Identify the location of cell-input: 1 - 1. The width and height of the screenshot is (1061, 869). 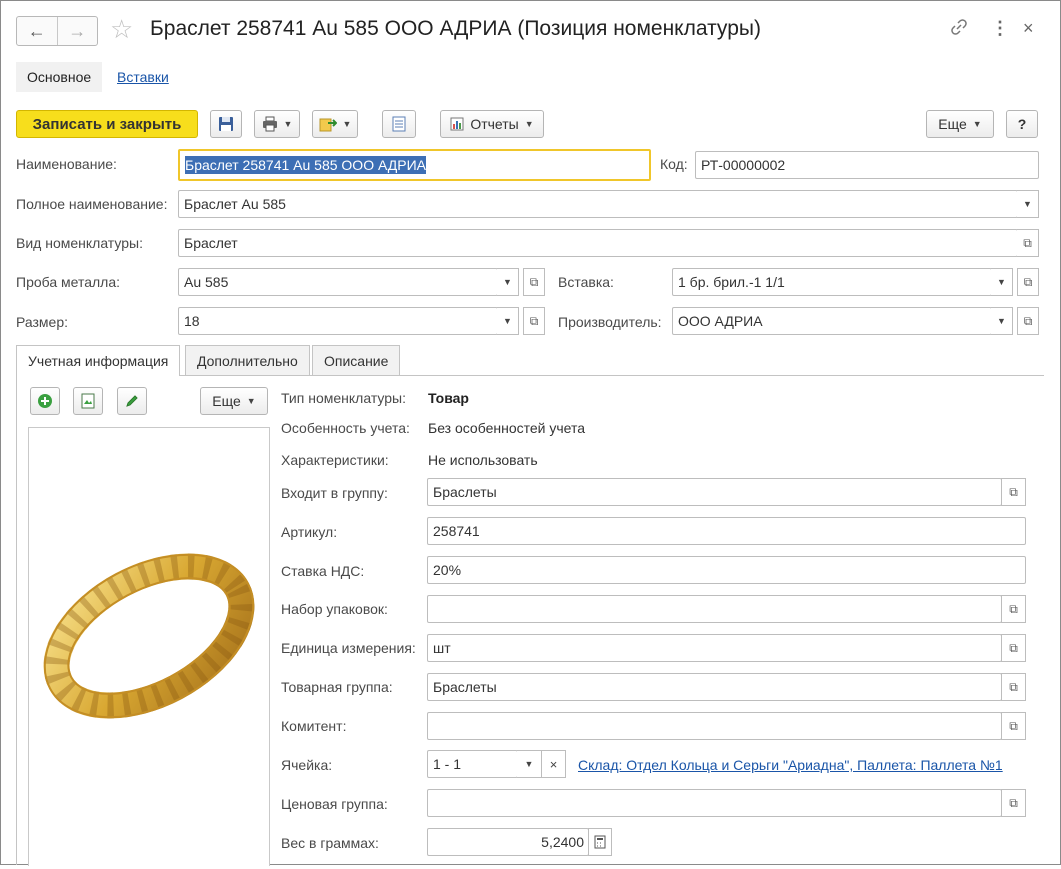
(472, 764).